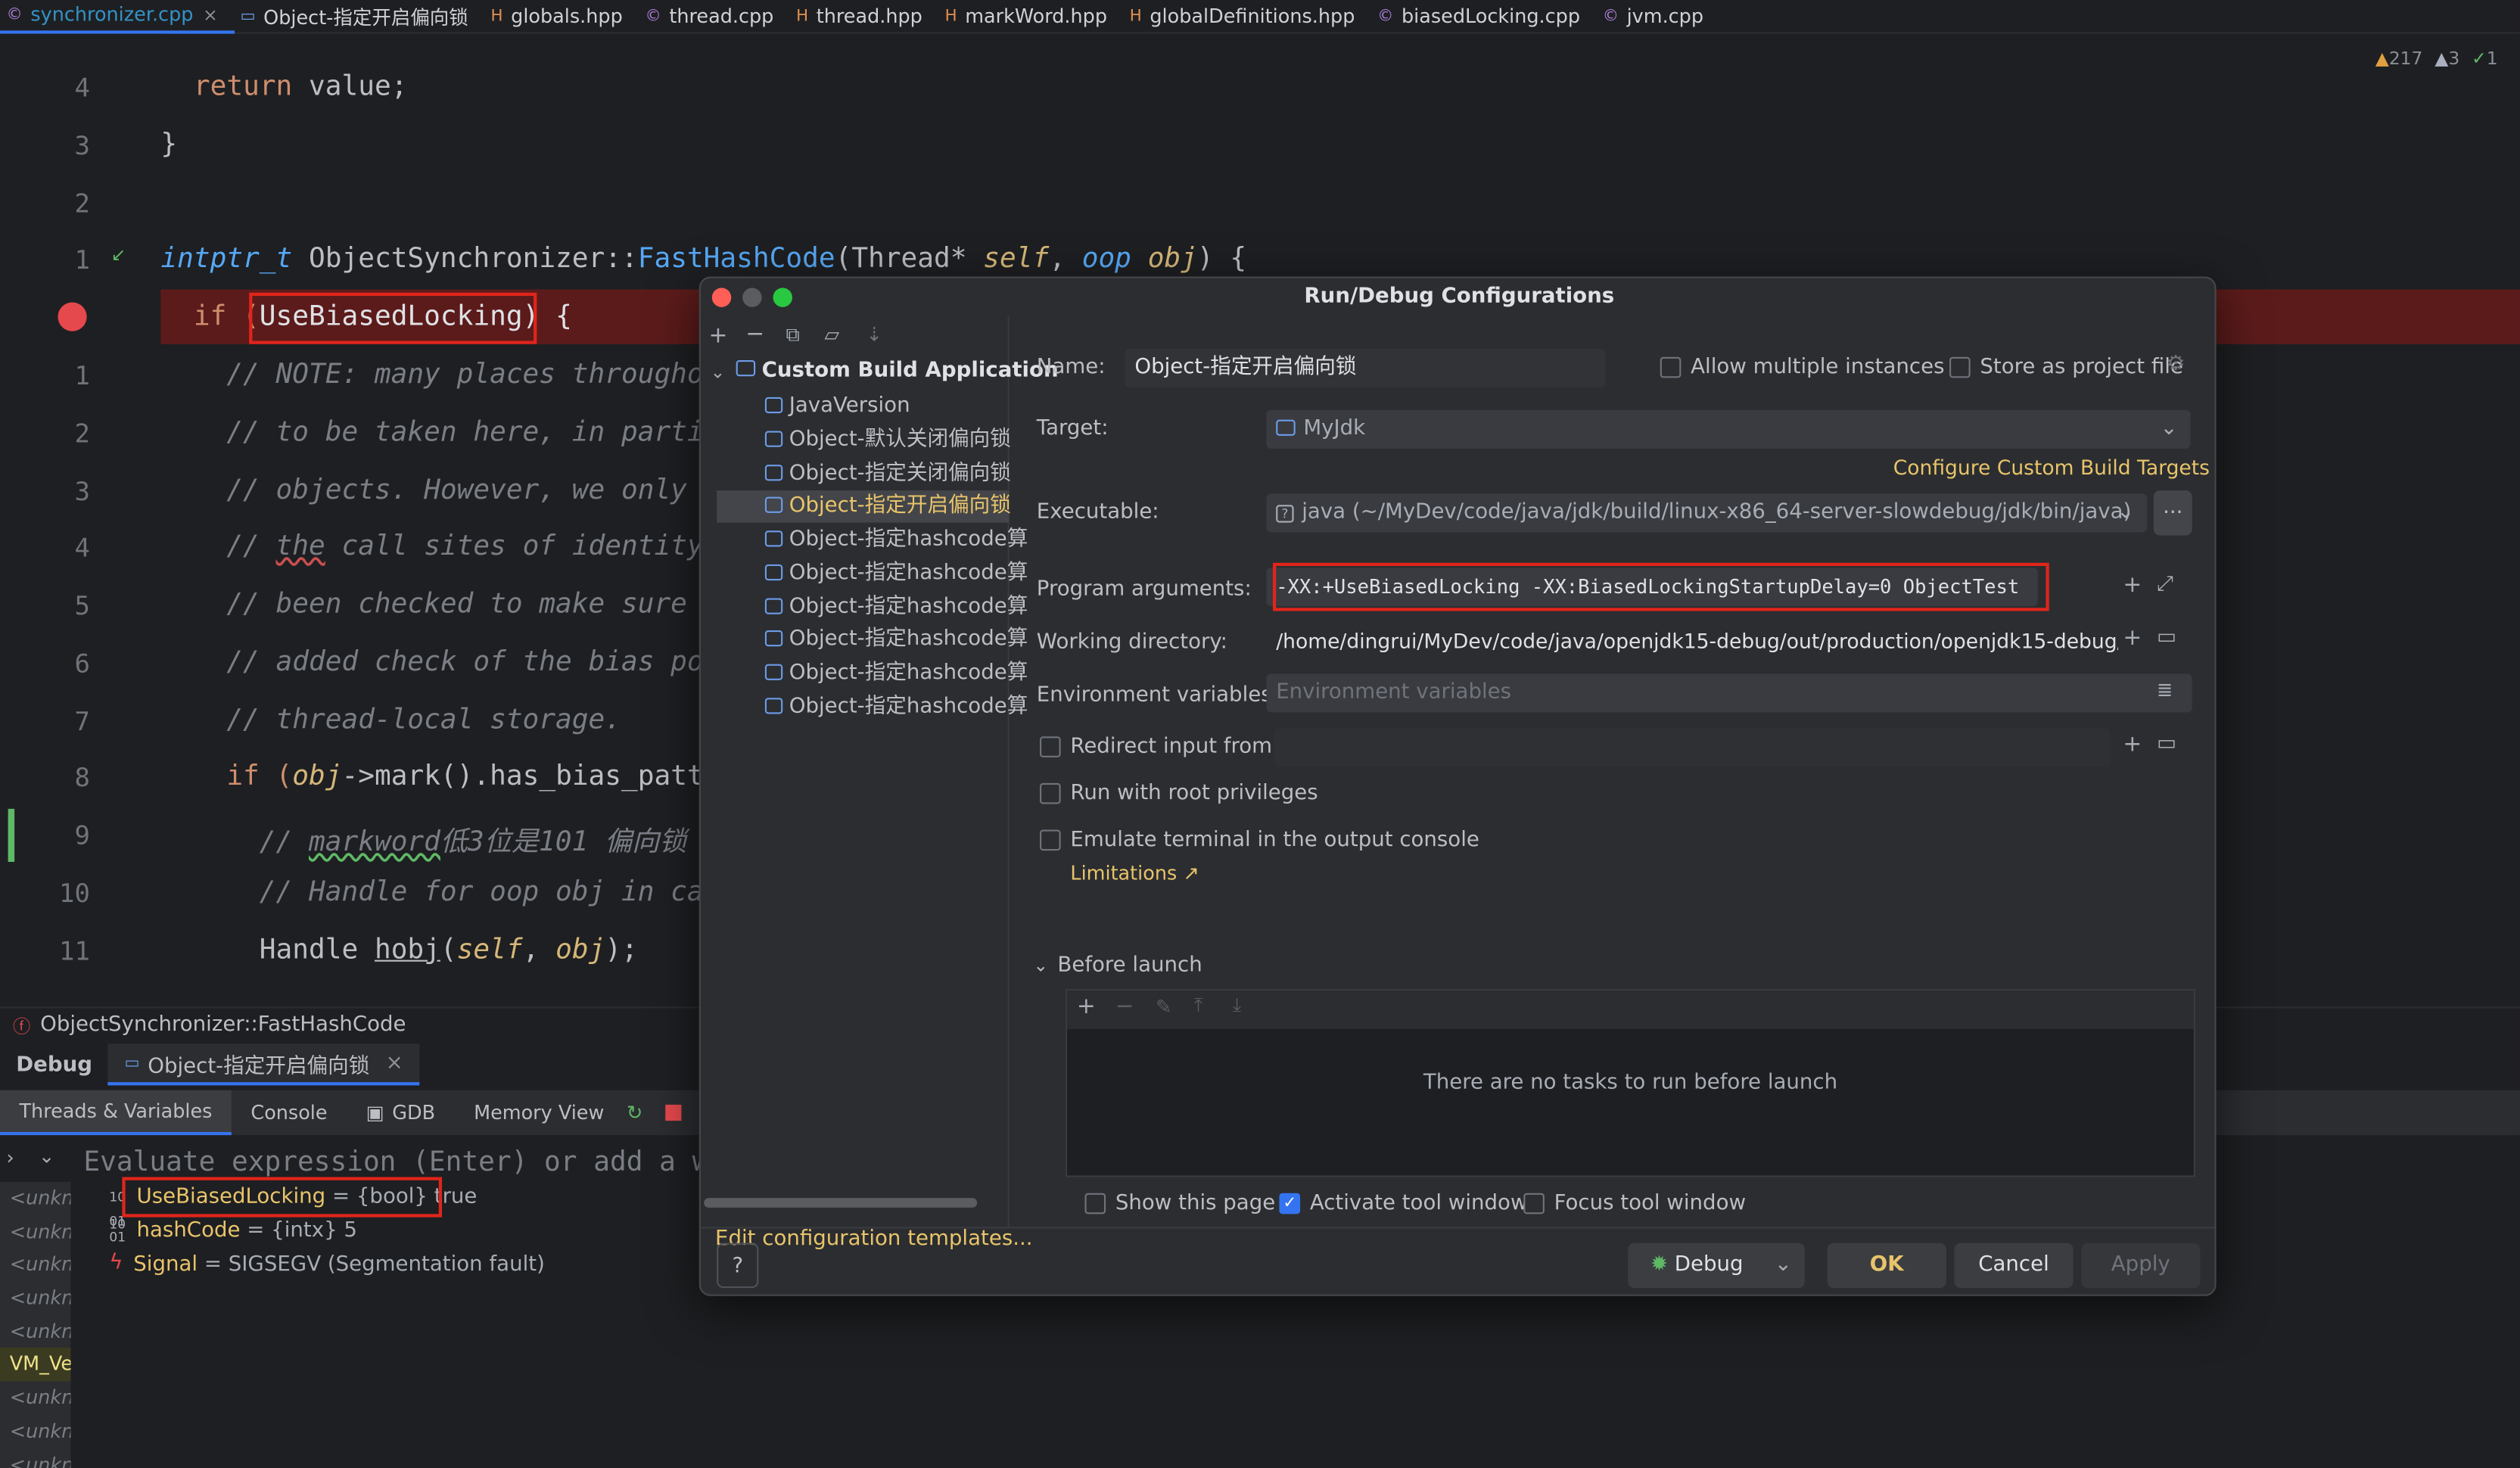  I want to click on tree-item: Object-指定关闭偏向锁, so click(887, 475).